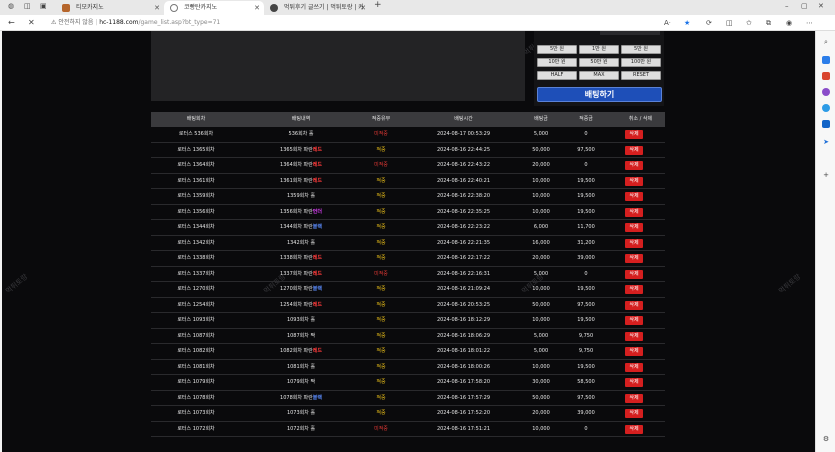 The height and width of the screenshot is (452, 835). What do you see at coordinates (749, 23) in the screenshot?
I see `favorites-icon: ✩` at bounding box center [749, 23].